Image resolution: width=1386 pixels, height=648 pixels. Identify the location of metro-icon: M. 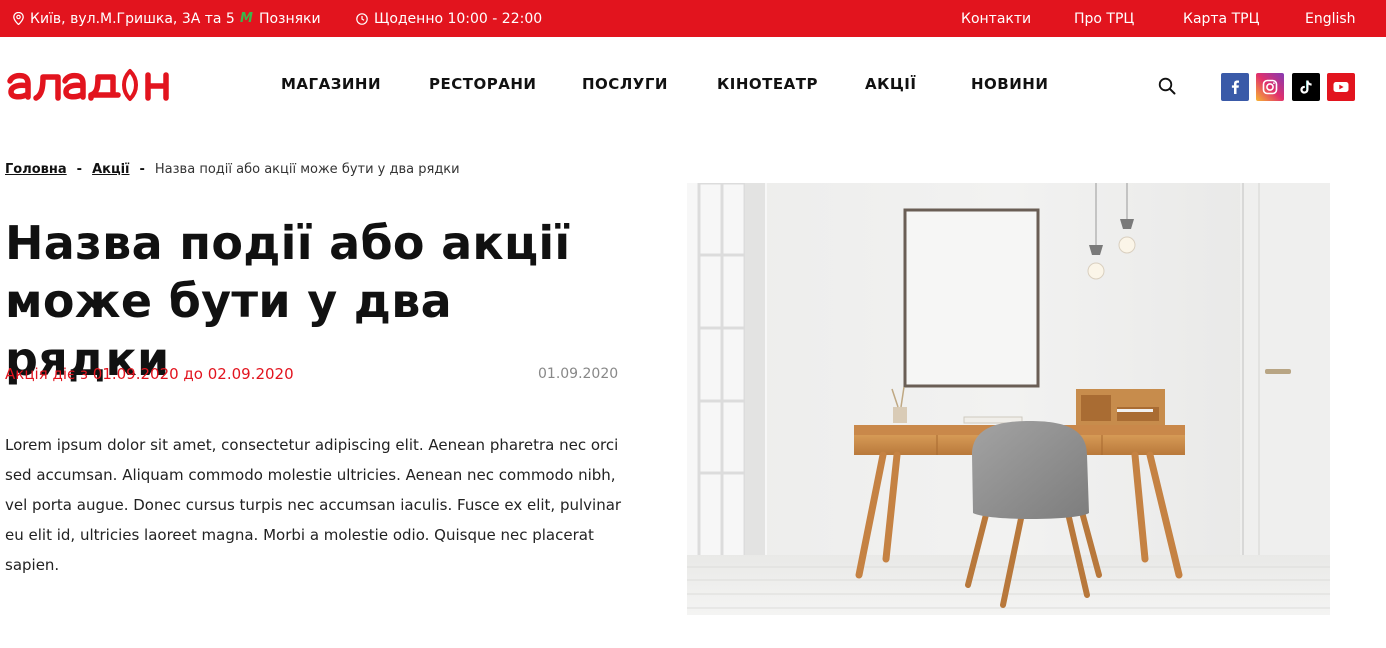
(246, 18).